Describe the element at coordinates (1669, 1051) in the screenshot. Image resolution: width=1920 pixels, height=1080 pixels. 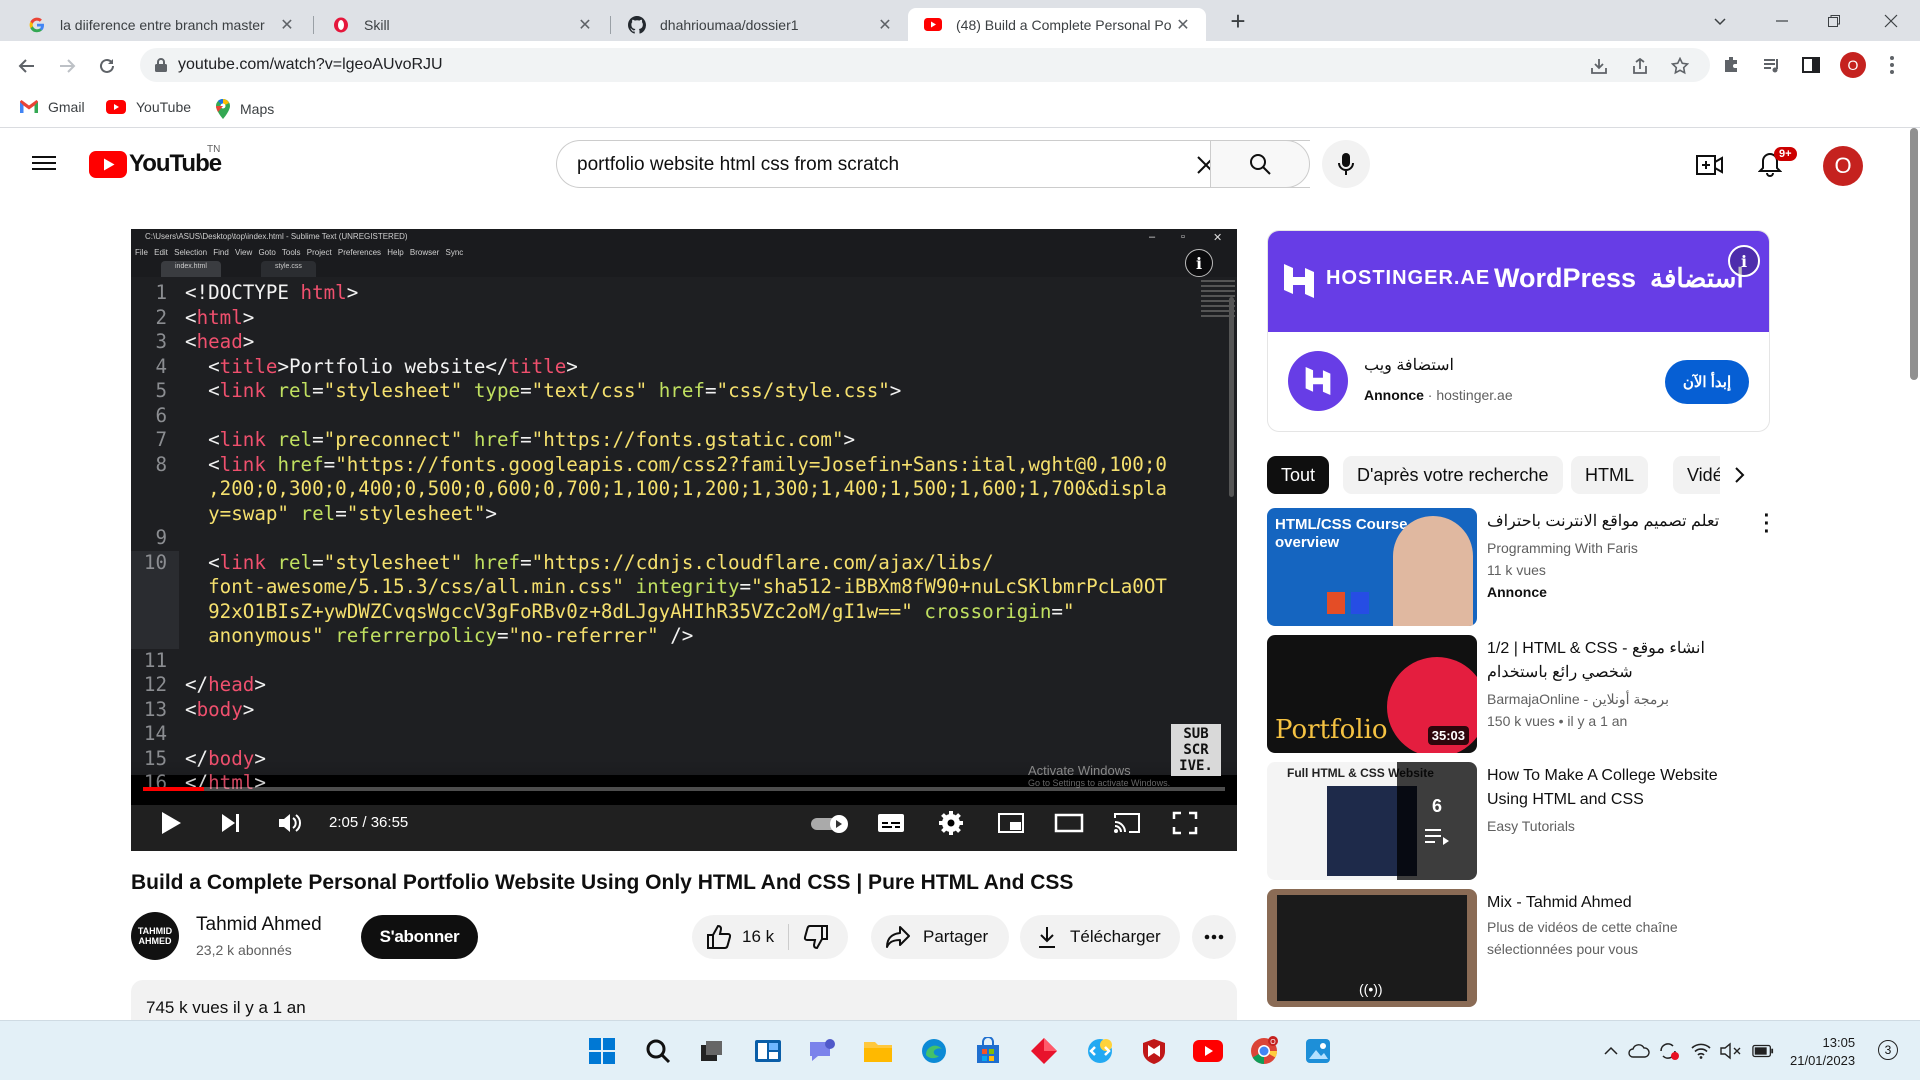
I see `network-sync-icon` at that location.